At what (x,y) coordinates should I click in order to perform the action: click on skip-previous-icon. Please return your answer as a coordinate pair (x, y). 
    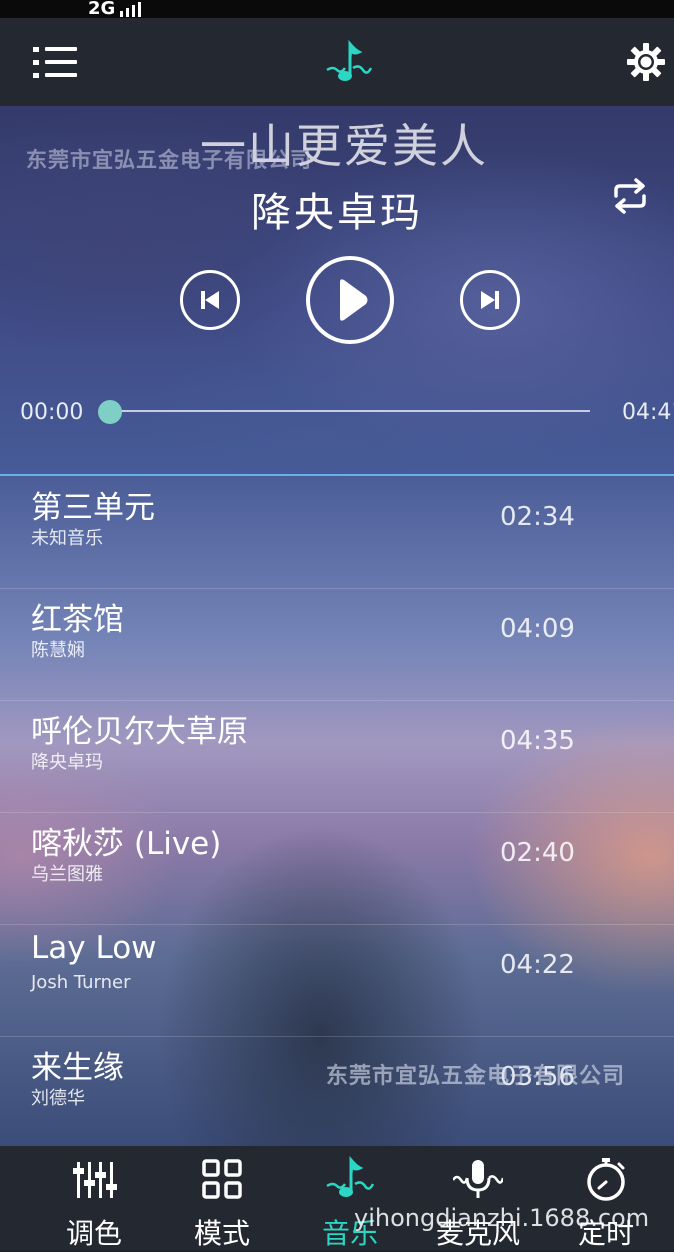
    Looking at the image, I should click on (210, 300).